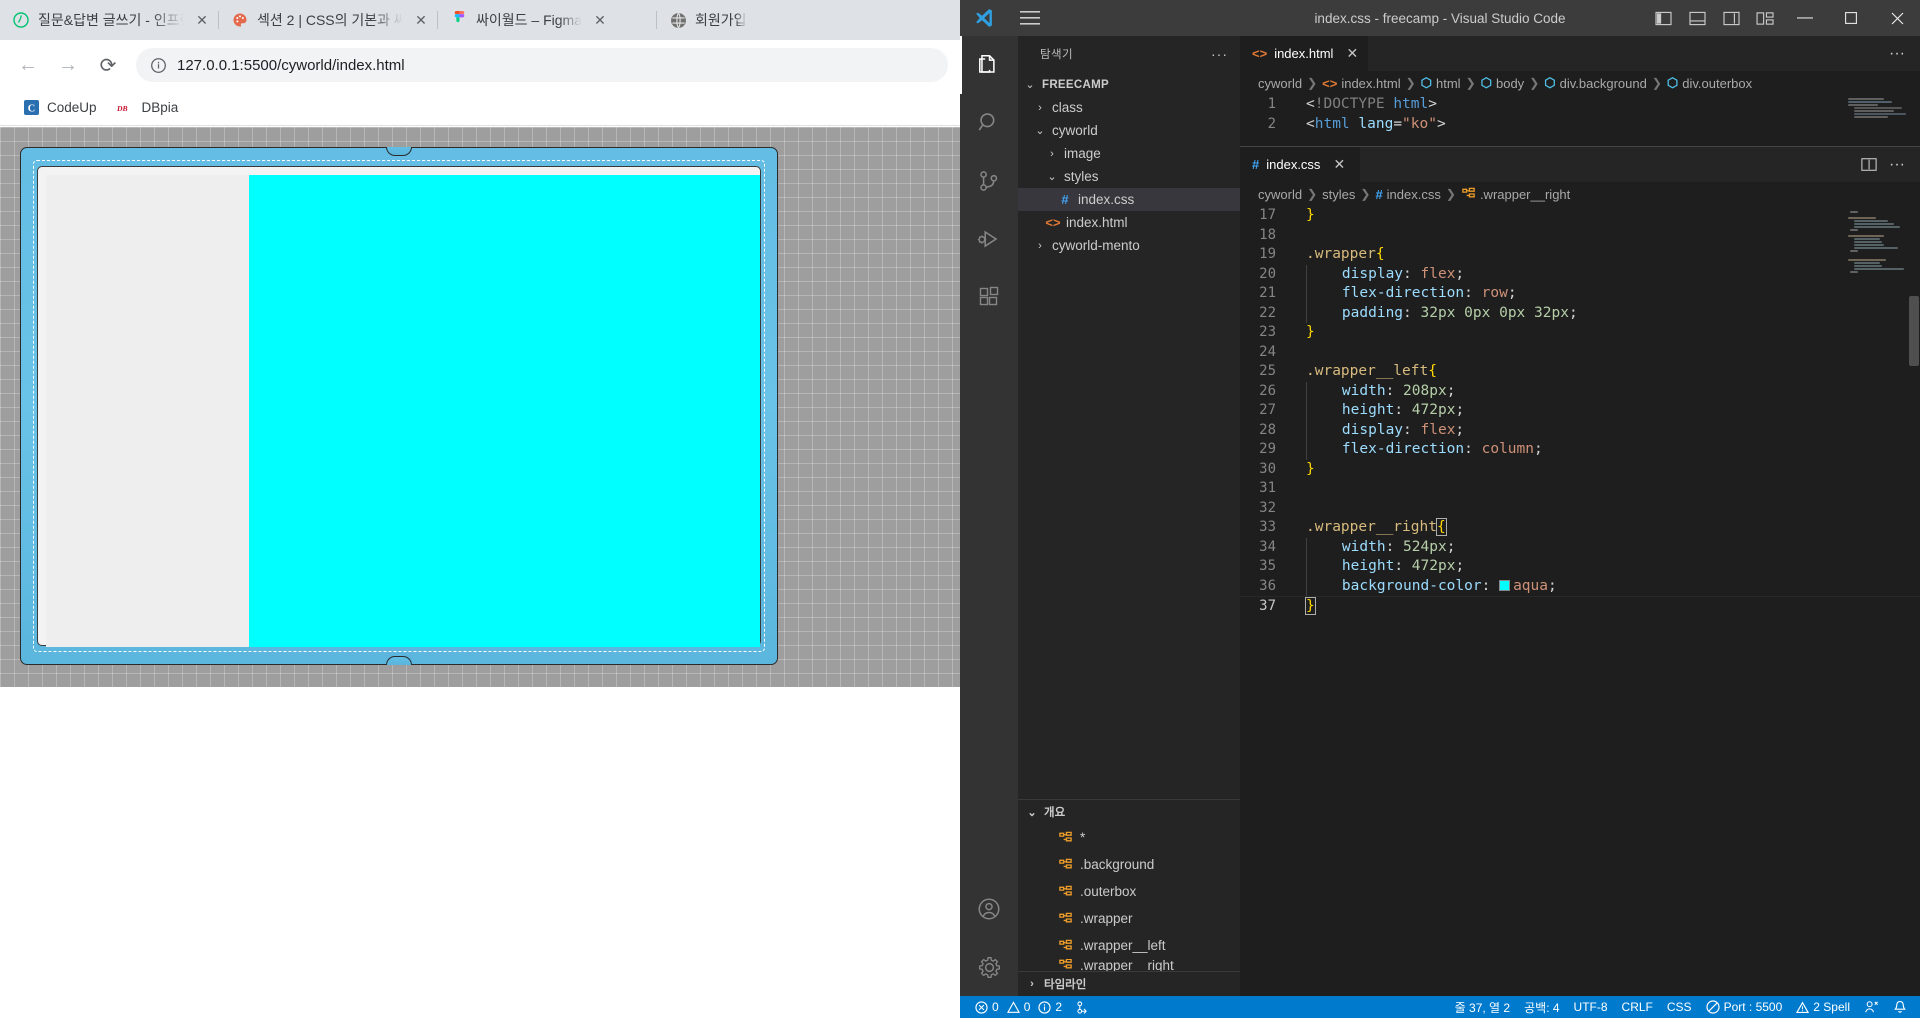 The height and width of the screenshot is (1018, 1920). What do you see at coordinates (1823, 1007) in the screenshot?
I see `status-spell-check: 2 Spell` at bounding box center [1823, 1007].